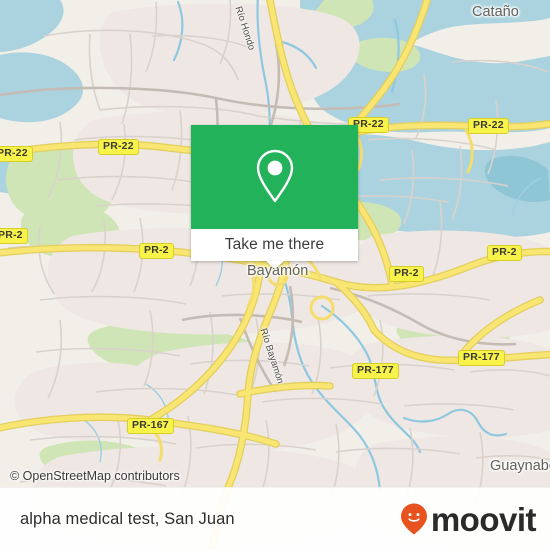 The height and width of the screenshot is (550, 550). What do you see at coordinates (150, 426) in the screenshot?
I see `road-shield: PR-167` at bounding box center [150, 426].